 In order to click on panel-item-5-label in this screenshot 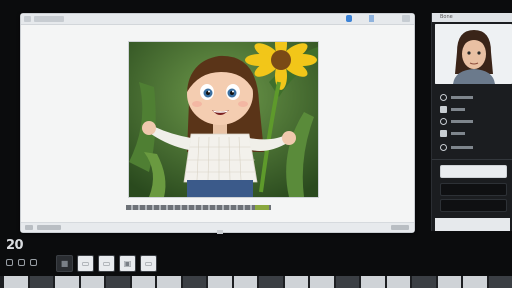, I will do `click(462, 147)`.